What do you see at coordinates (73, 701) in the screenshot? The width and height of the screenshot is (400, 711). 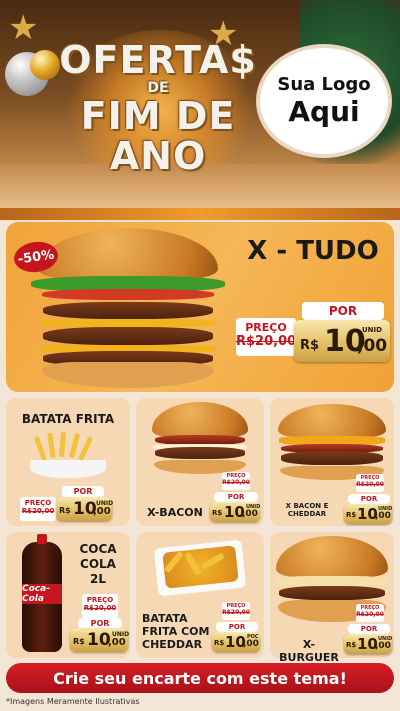 I see `footnote: *Imagens Meramente Ilustrativas` at bounding box center [73, 701].